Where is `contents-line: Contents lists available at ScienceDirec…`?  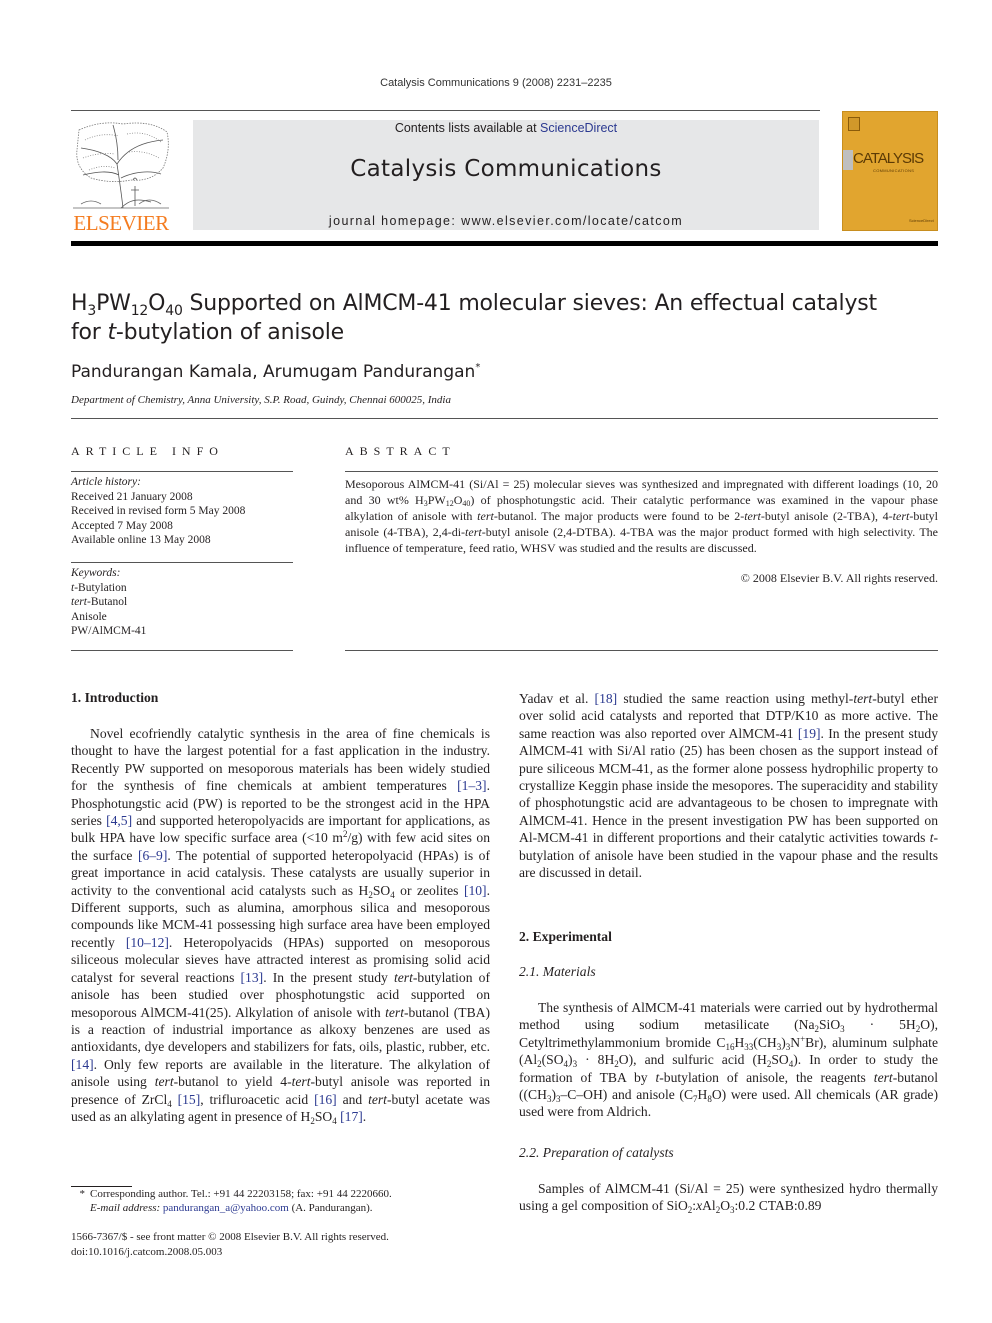
contents-line: Contents lists available at ScienceDirec… is located at coordinates (506, 128).